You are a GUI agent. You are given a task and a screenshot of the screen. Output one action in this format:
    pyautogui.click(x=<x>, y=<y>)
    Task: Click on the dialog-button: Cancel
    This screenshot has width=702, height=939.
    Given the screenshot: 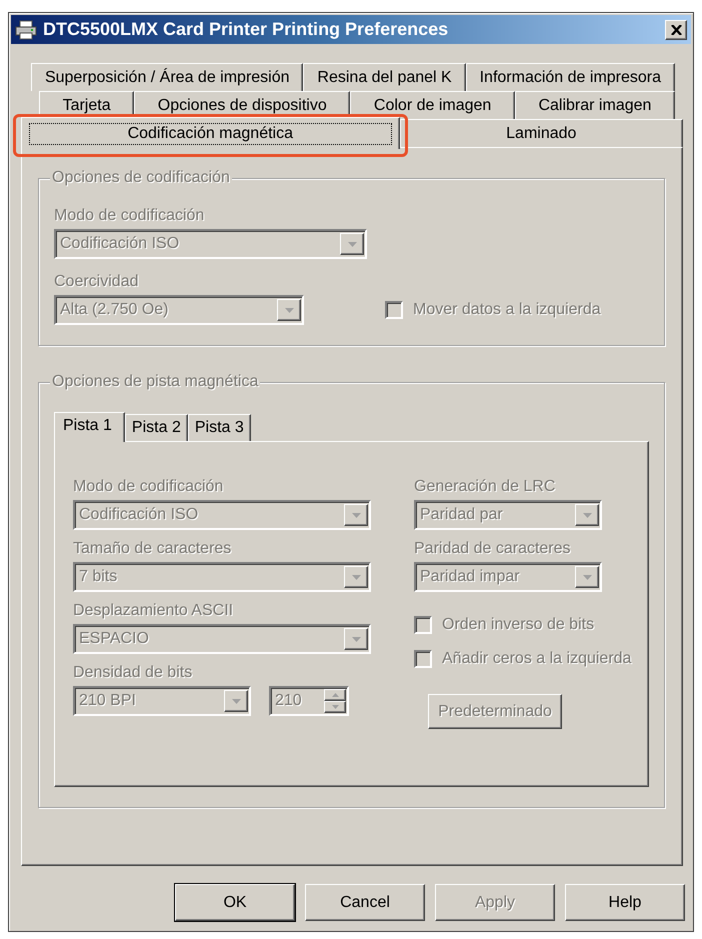 What is the action you would take?
    pyautogui.click(x=365, y=902)
    